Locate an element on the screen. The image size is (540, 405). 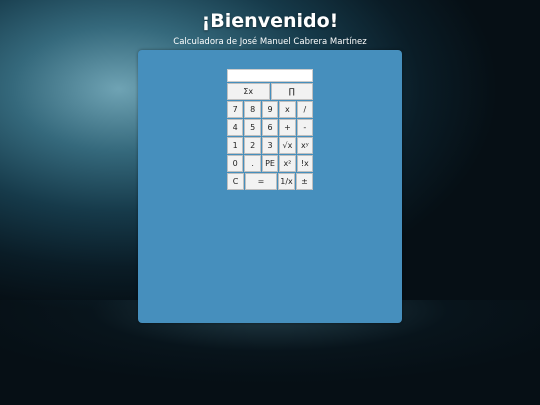
keypad-row: 7 8 9 x / is located at coordinates (270, 109).